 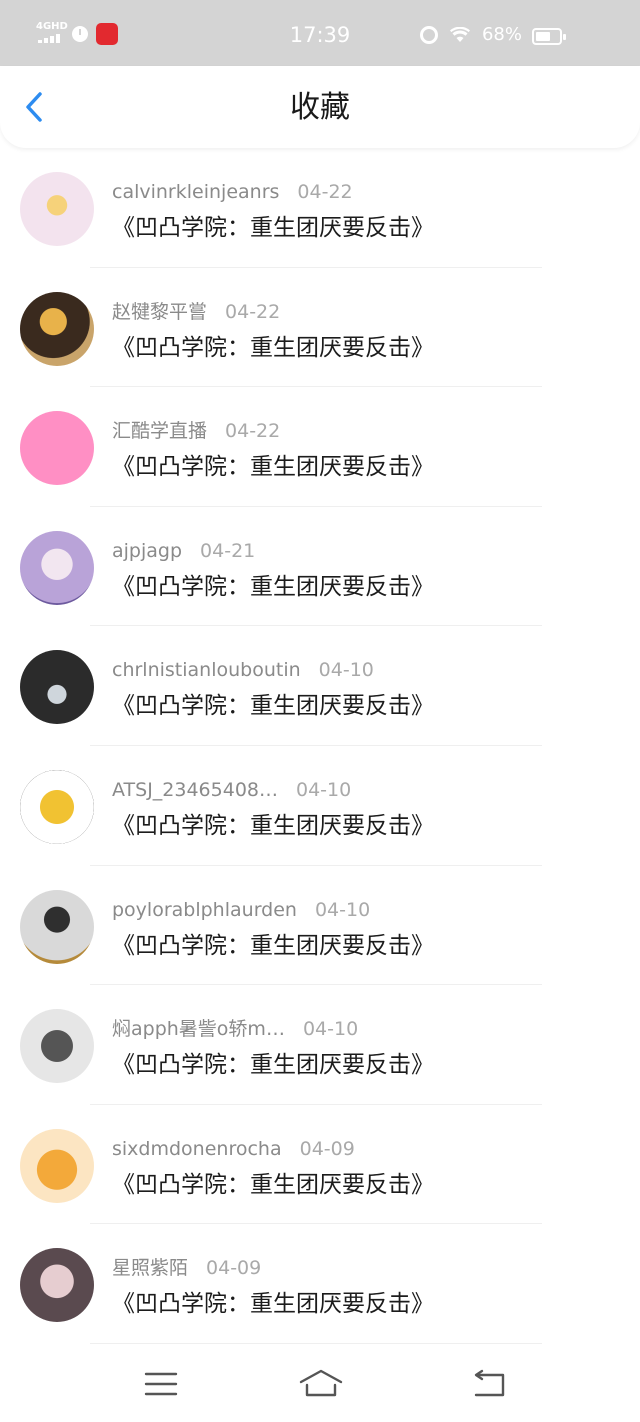 I want to click on menu-icon, so click(x=161, y=1384).